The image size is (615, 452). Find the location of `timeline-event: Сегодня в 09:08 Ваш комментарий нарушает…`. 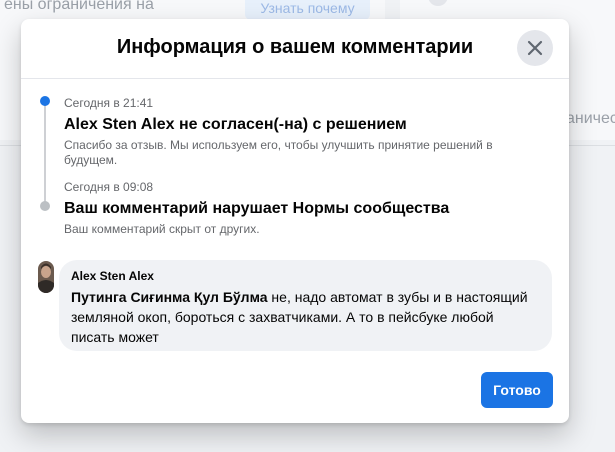

timeline-event: Сегодня в 09:08 Ваш комментарий нарушает… is located at coordinates (304, 208).